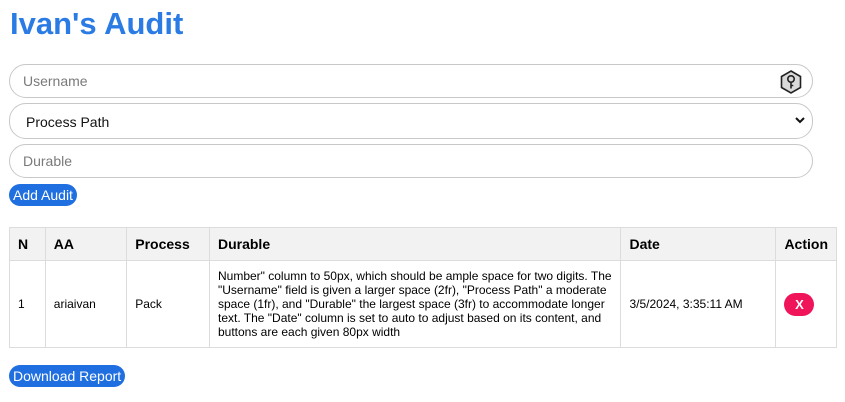  Describe the element at coordinates (411, 81) in the screenshot. I see `username-input: Username` at that location.